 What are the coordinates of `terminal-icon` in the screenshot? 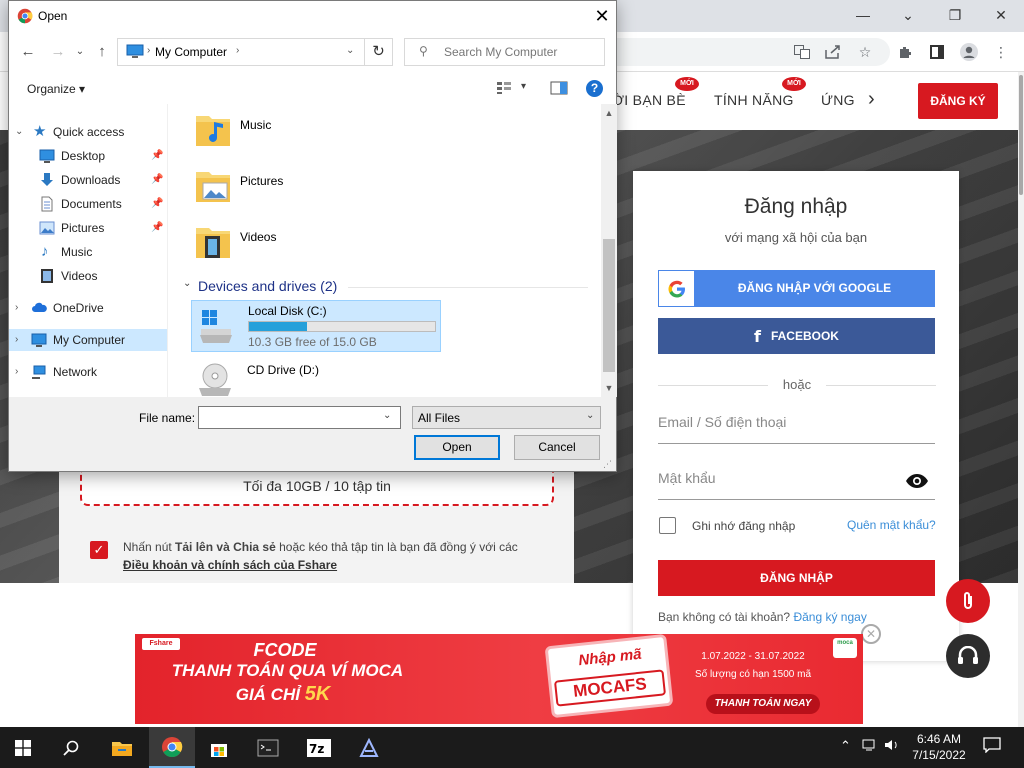 It's located at (268, 747).